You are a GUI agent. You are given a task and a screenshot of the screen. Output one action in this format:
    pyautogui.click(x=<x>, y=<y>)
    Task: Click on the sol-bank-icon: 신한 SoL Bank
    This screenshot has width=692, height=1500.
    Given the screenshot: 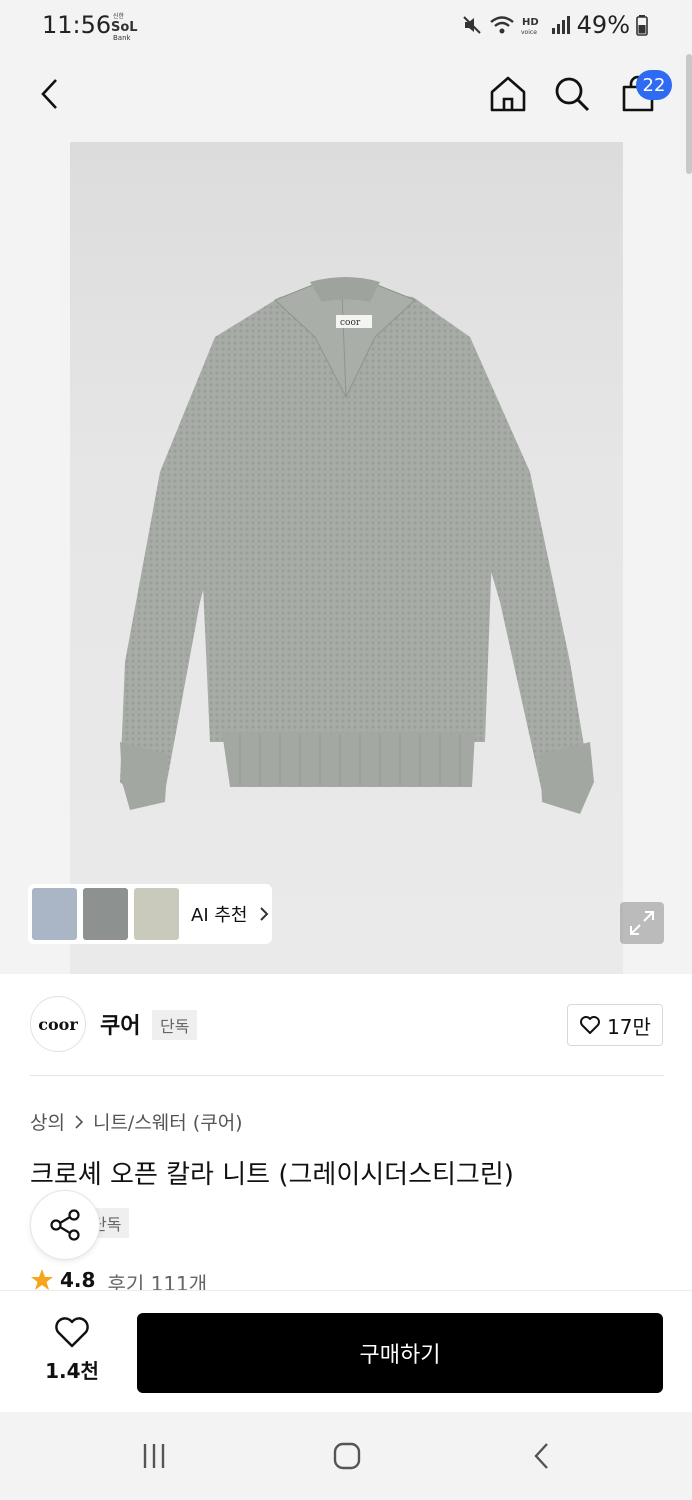 What is the action you would take?
    pyautogui.click(x=124, y=27)
    